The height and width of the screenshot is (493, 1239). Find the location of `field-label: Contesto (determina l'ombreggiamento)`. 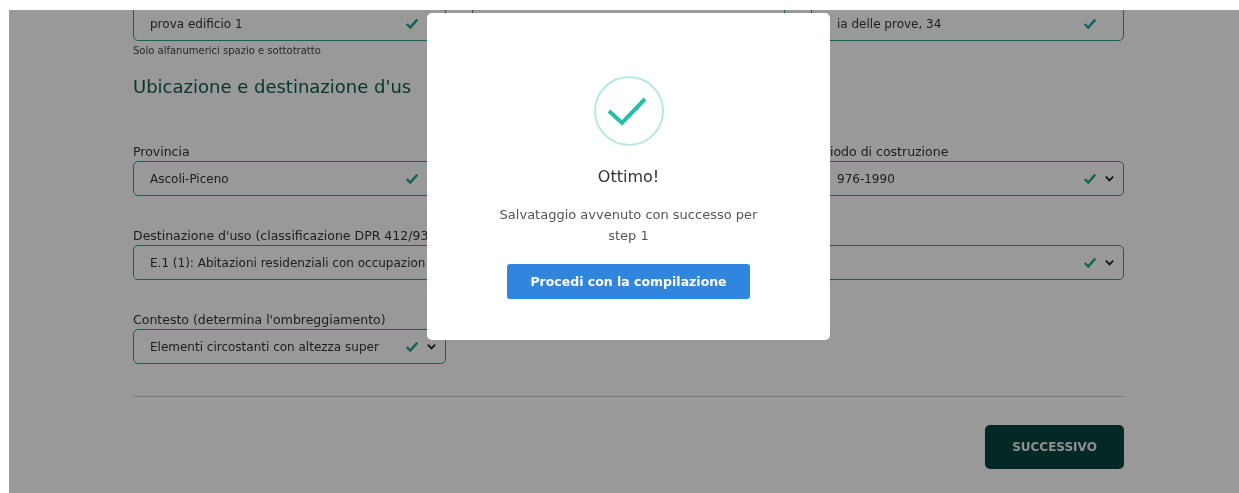

field-label: Contesto (determina l'ombreggiamento) is located at coordinates (259, 319).